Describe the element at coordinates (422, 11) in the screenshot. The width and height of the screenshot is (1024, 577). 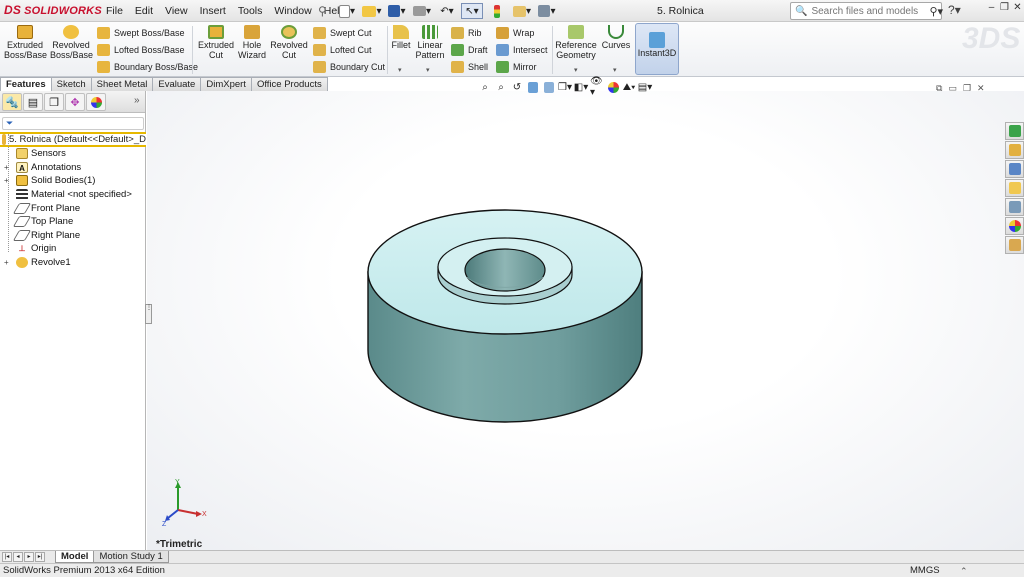
I see `print-icon: ▾` at that location.